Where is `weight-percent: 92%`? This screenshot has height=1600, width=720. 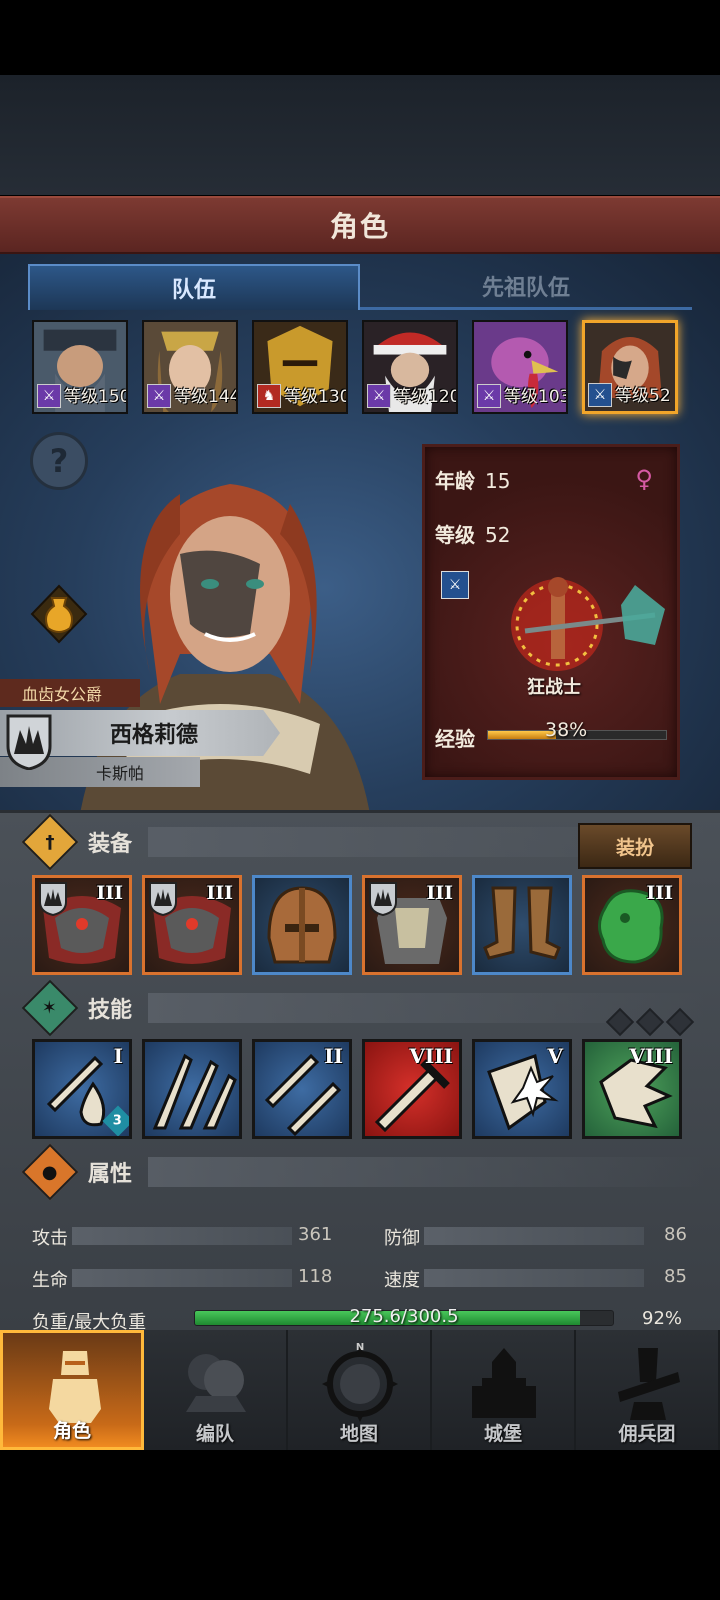
weight-percent: 92% is located at coordinates (662, 1318).